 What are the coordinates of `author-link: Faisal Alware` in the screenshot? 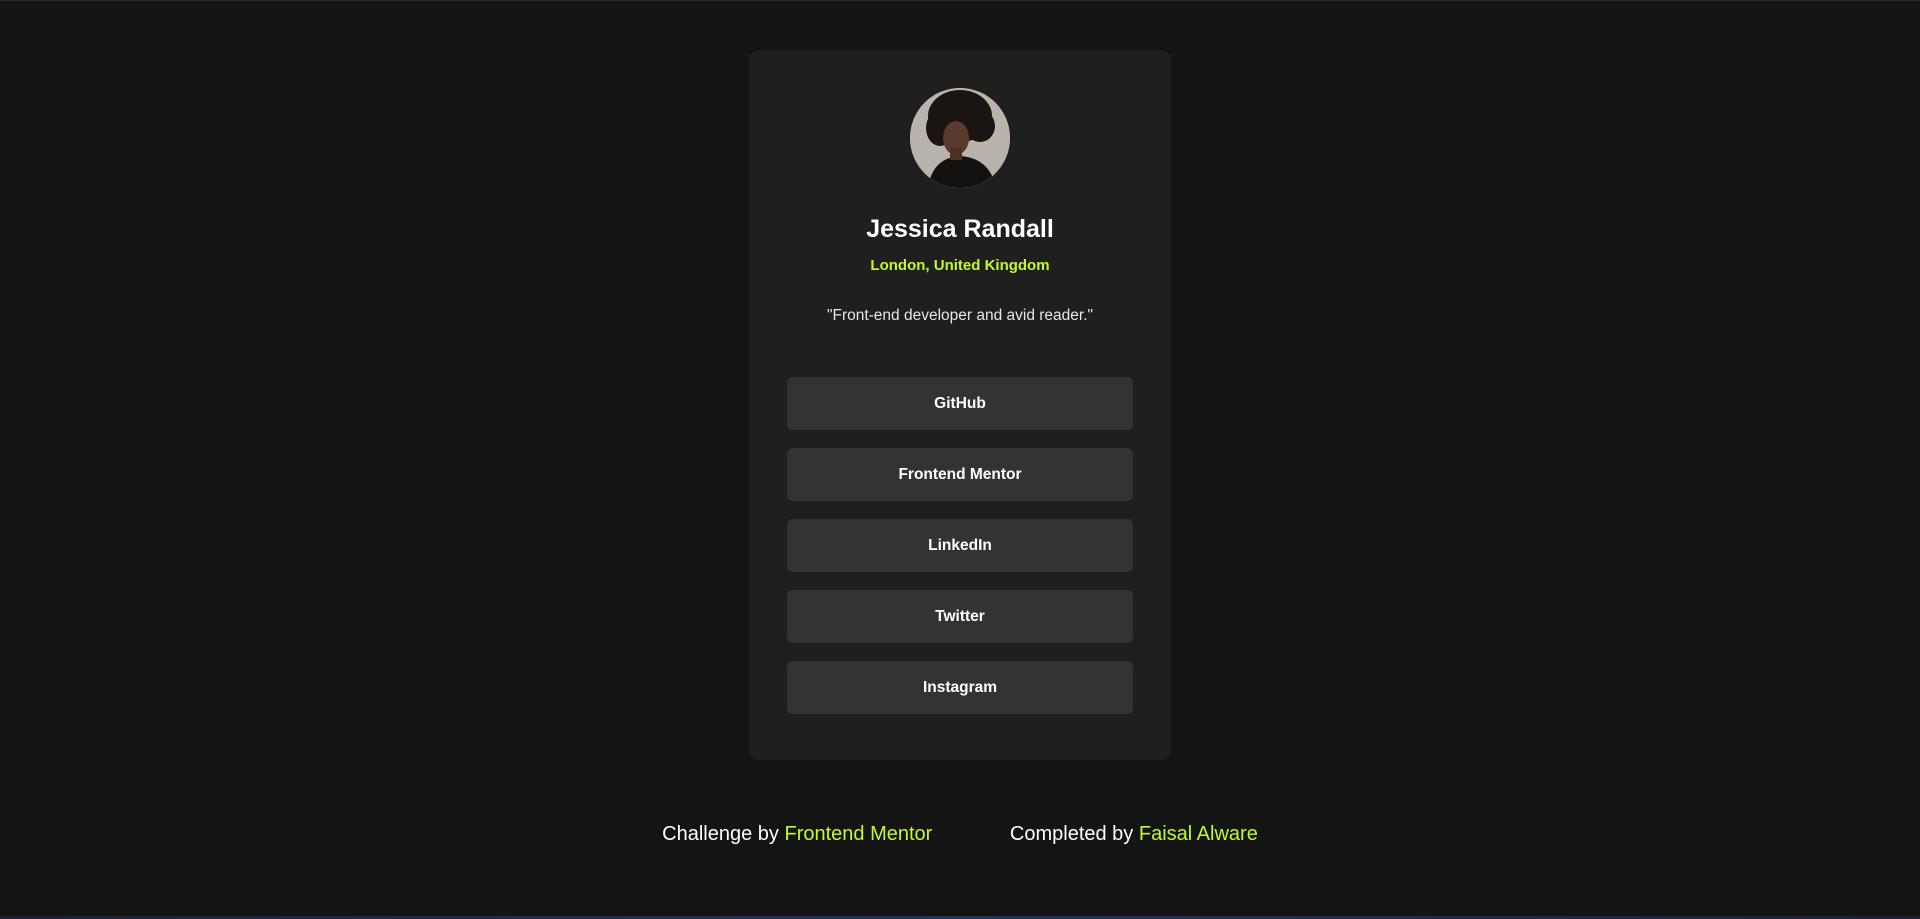 It's located at (1198, 834).